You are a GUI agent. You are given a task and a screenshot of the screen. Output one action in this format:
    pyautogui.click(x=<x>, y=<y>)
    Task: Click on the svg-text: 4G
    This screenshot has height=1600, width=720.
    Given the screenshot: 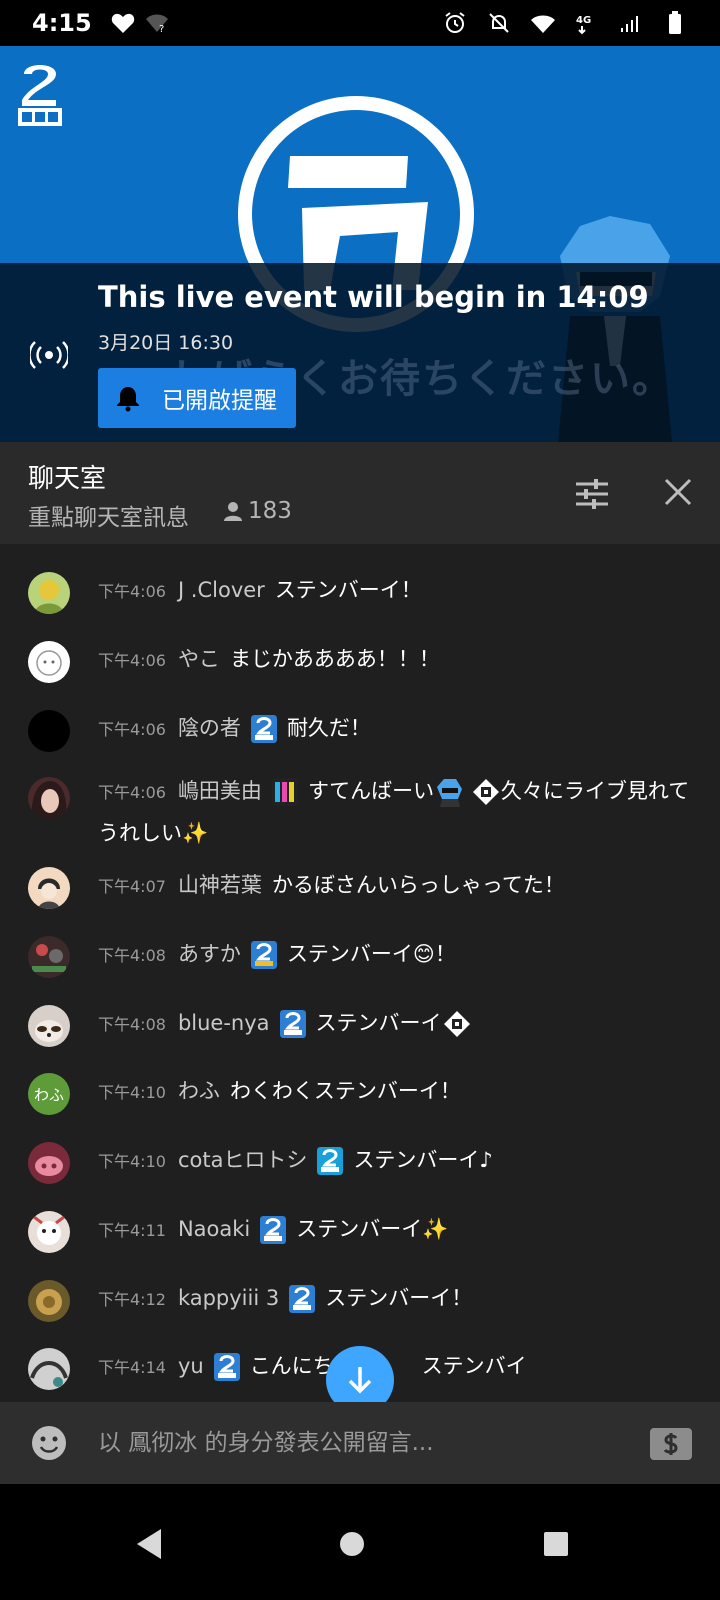 What is the action you would take?
    pyautogui.click(x=583, y=20)
    